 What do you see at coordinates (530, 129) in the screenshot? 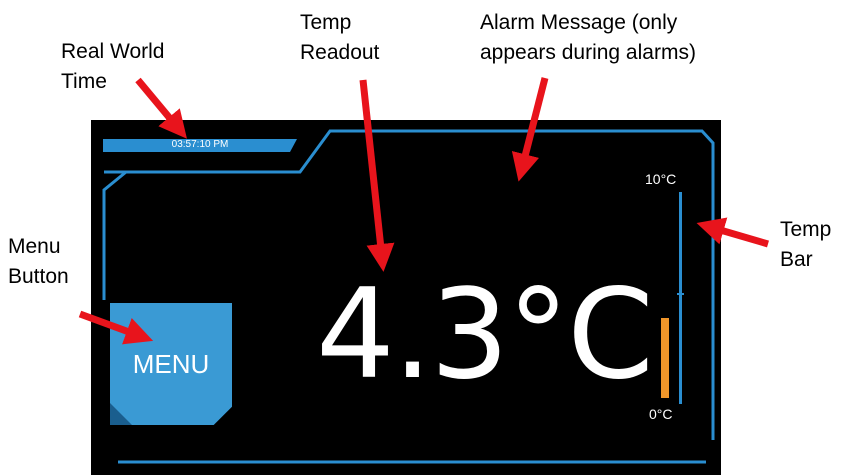
I see `arrow-alarm-message` at bounding box center [530, 129].